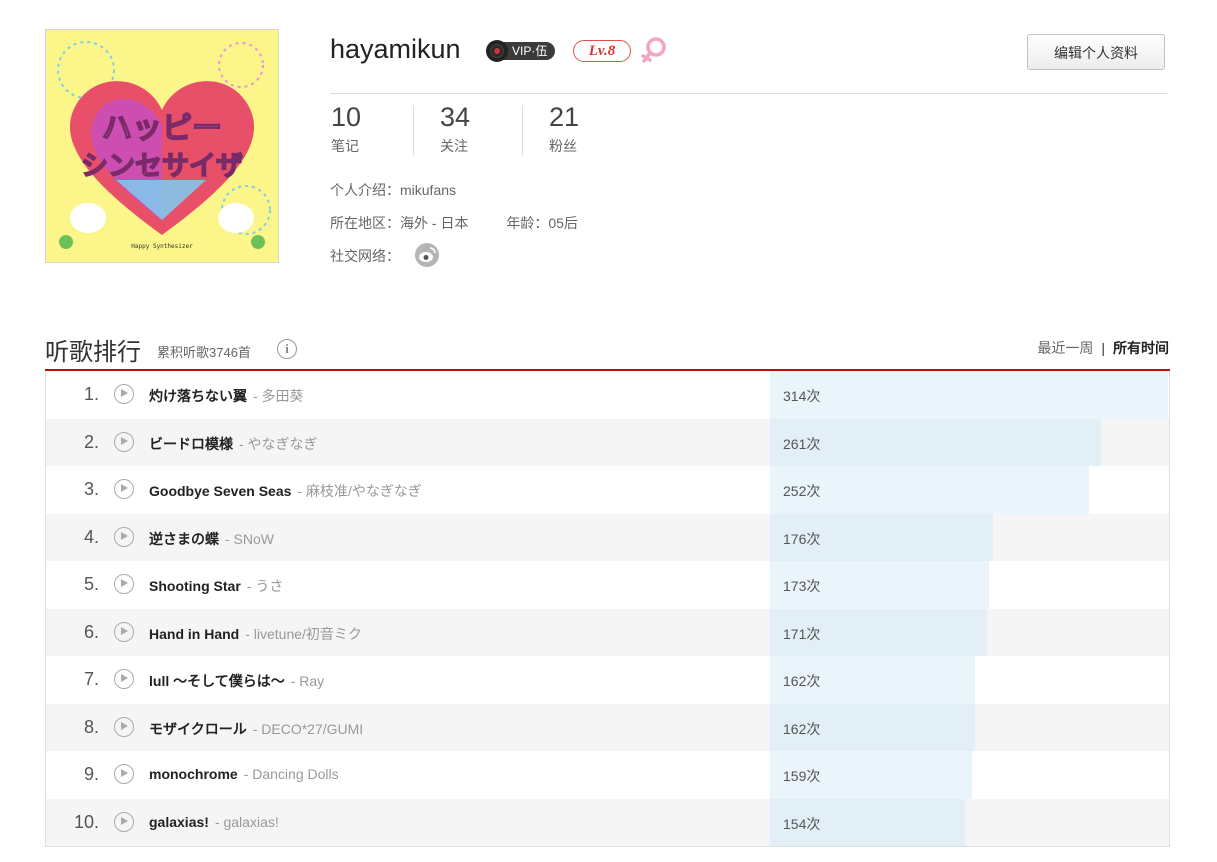 The width and height of the screenshot is (1217, 862). I want to click on song-artist: - Dancing Dolls, so click(291, 774).